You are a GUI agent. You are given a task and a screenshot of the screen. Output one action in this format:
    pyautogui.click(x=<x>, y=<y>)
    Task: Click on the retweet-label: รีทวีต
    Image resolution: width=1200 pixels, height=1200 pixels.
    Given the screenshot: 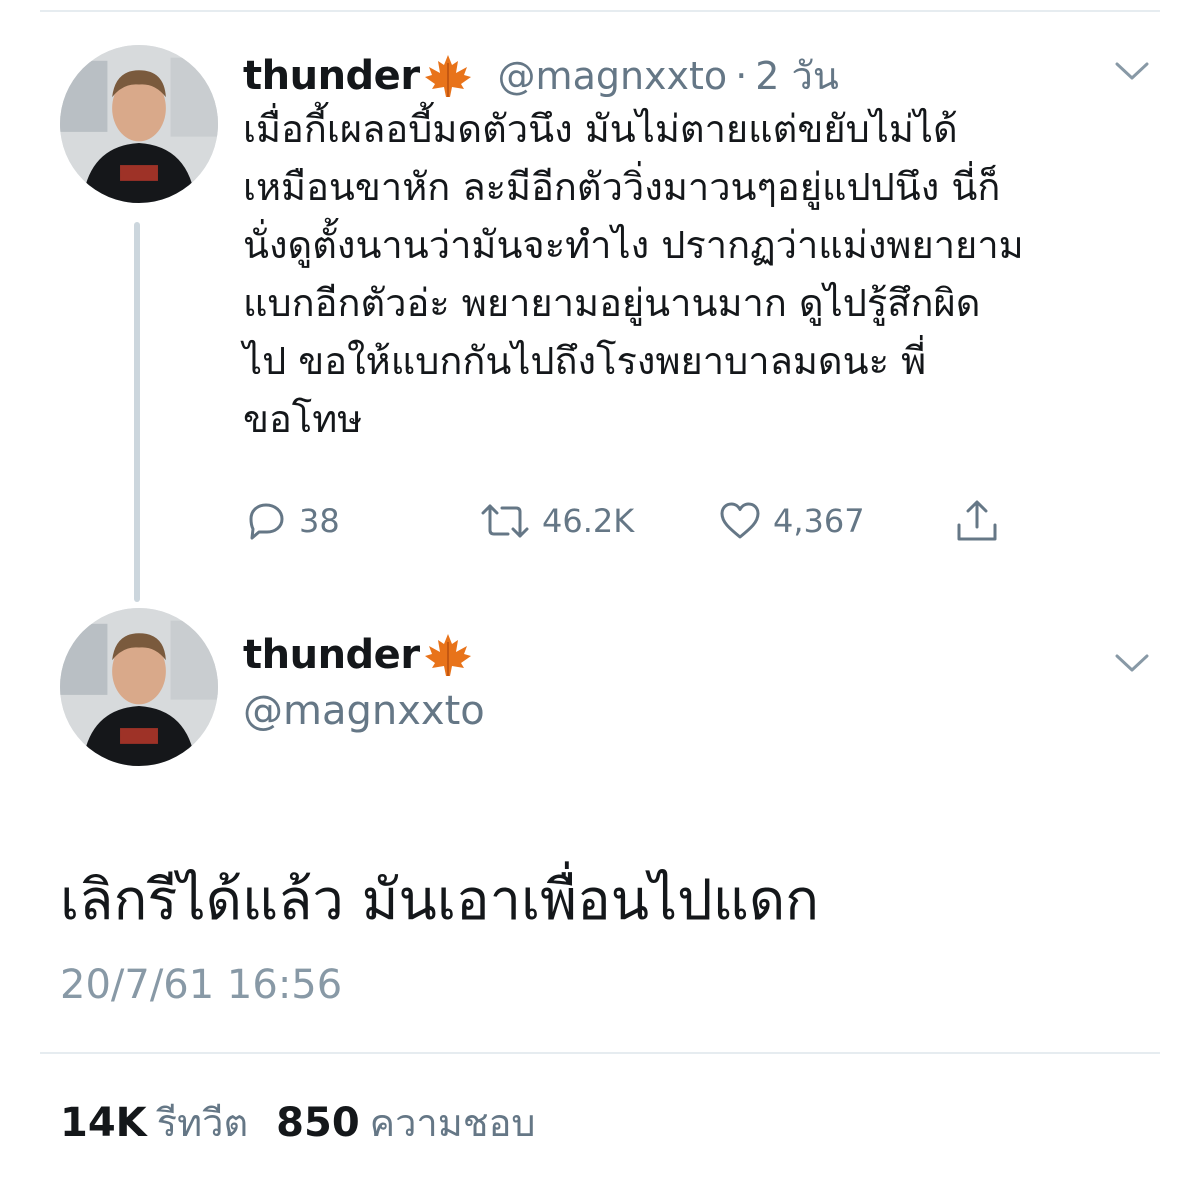 What is the action you would take?
    pyautogui.click(x=202, y=1122)
    